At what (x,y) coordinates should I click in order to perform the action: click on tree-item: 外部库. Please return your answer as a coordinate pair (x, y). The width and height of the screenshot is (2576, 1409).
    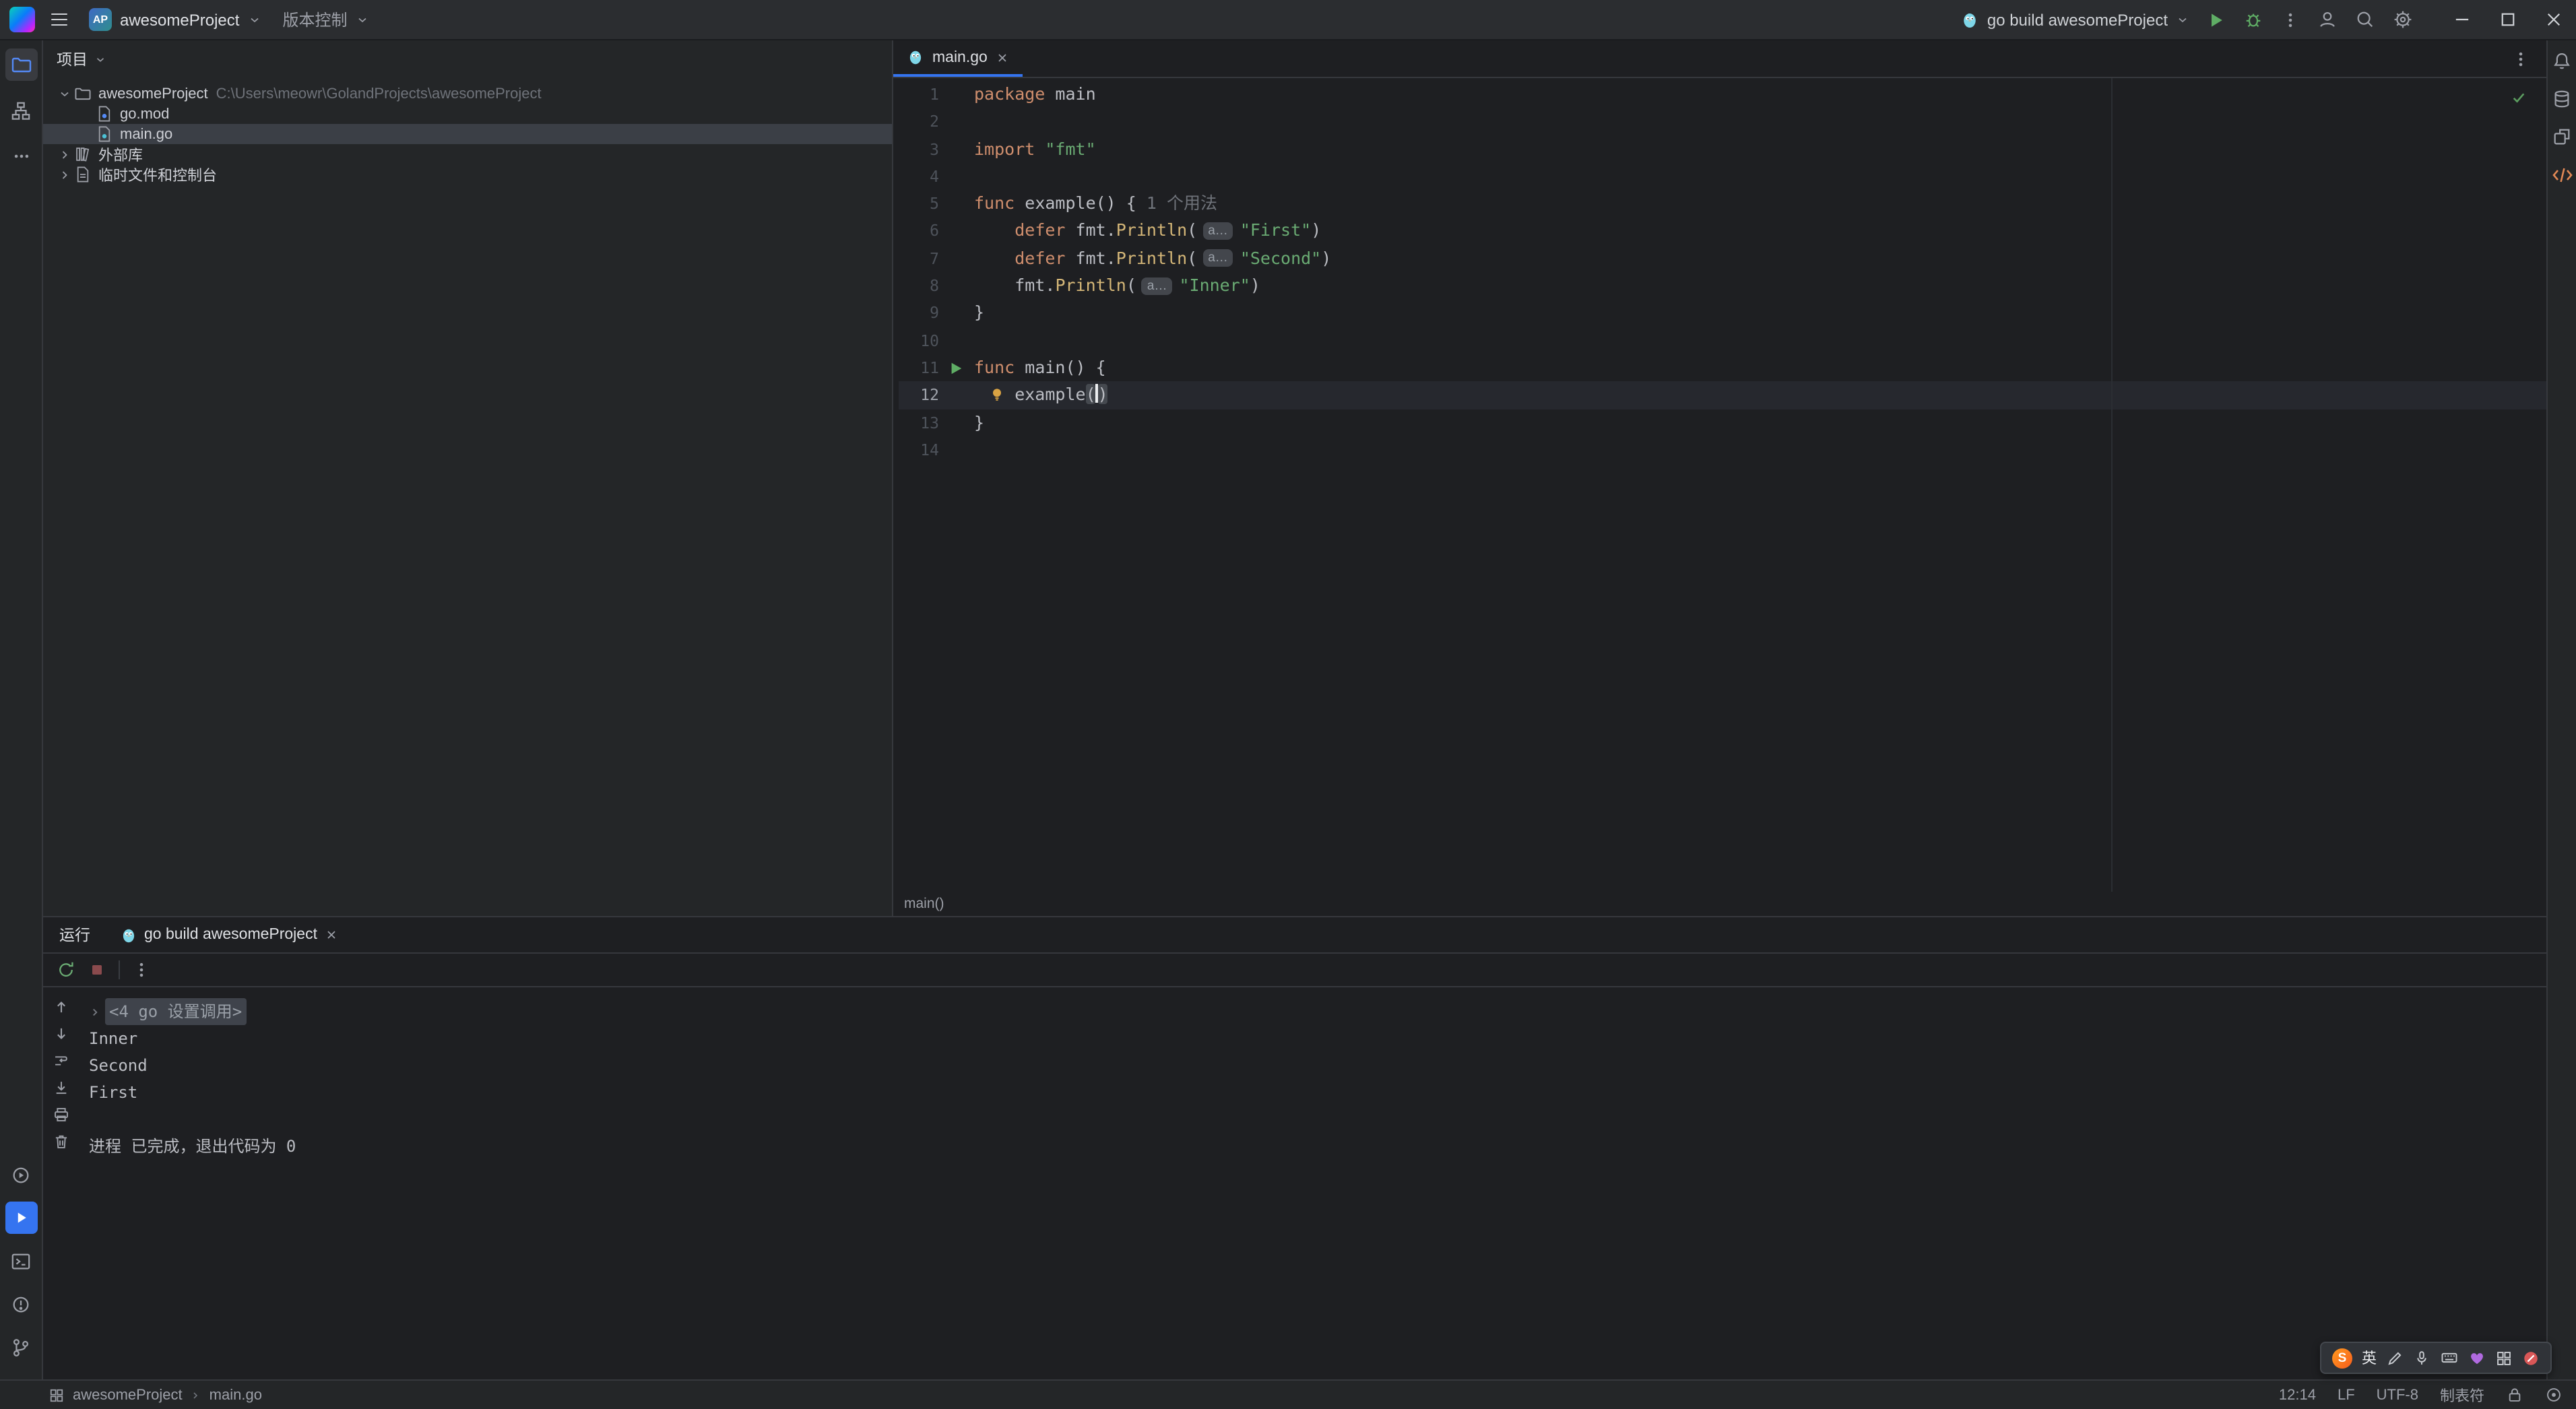
    Looking at the image, I should click on (468, 154).